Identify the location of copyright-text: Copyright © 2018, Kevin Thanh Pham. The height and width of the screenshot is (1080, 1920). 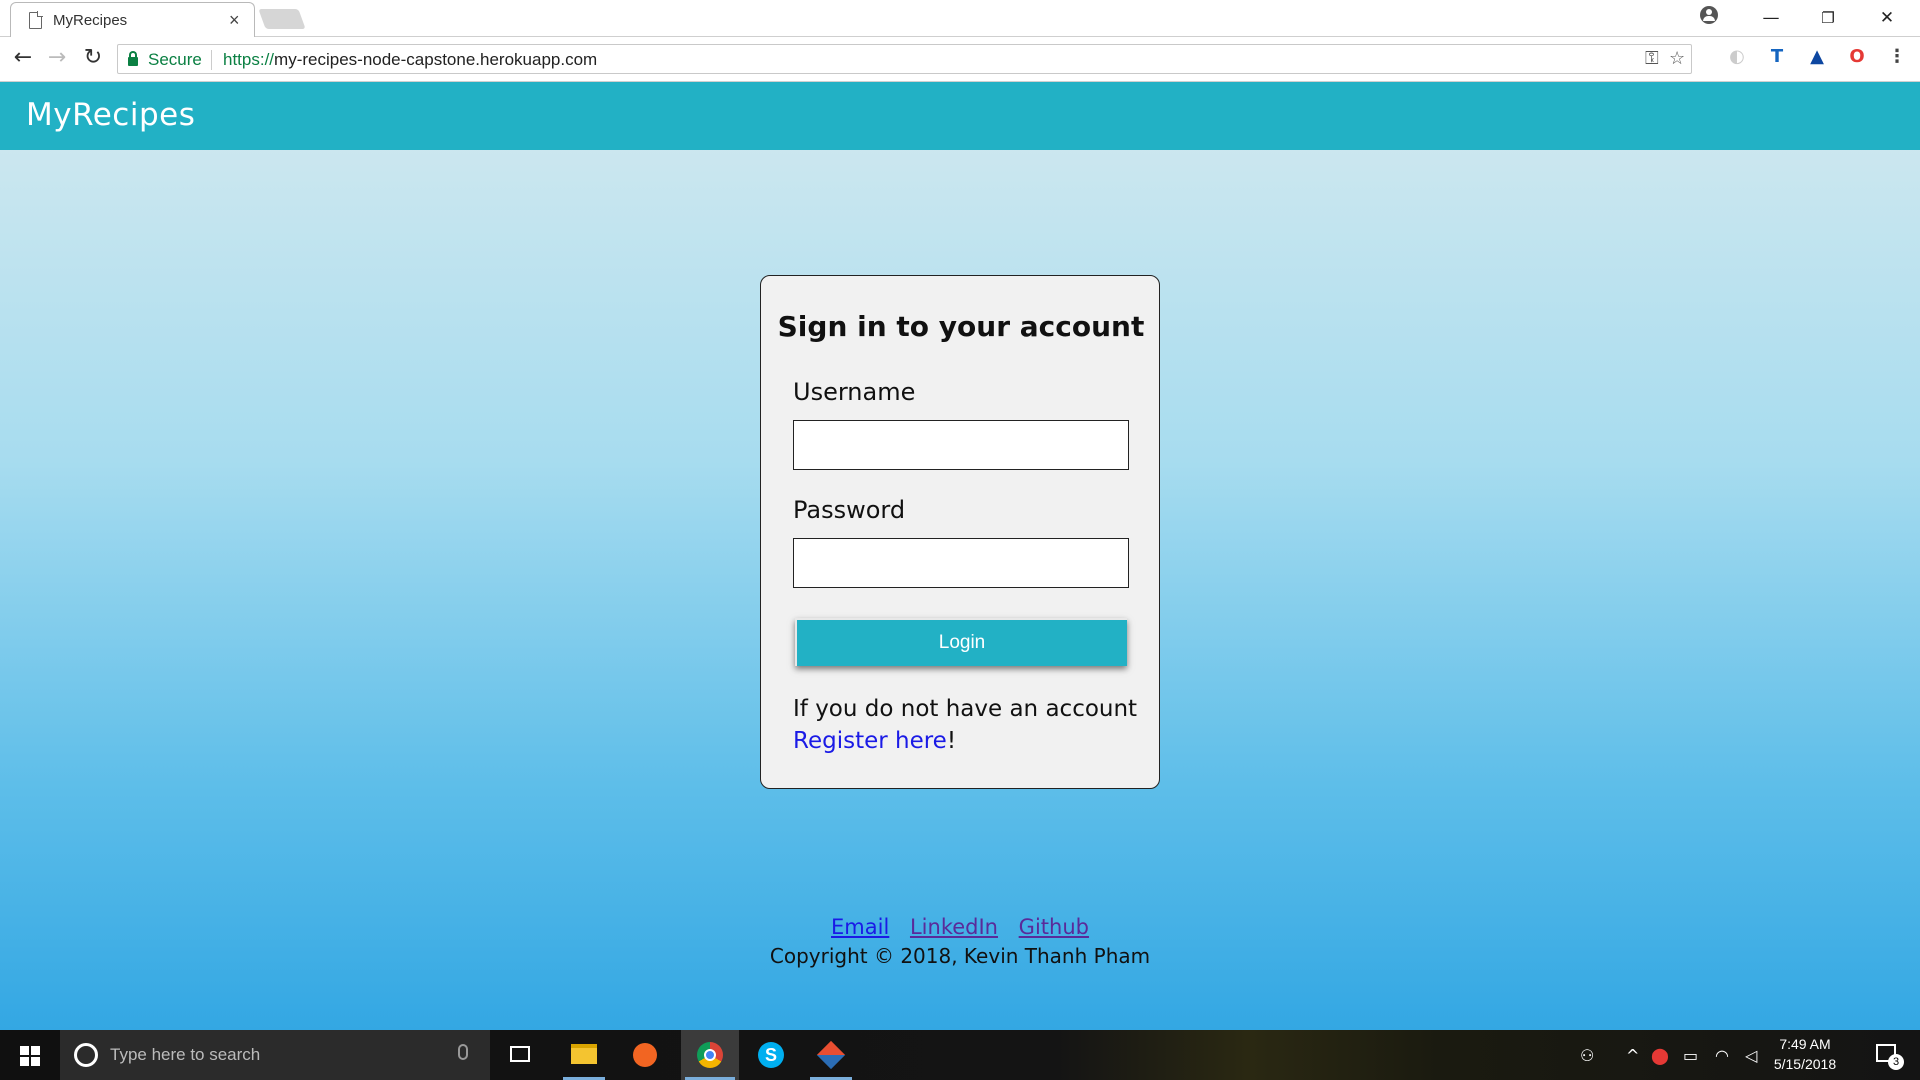
(960, 956).